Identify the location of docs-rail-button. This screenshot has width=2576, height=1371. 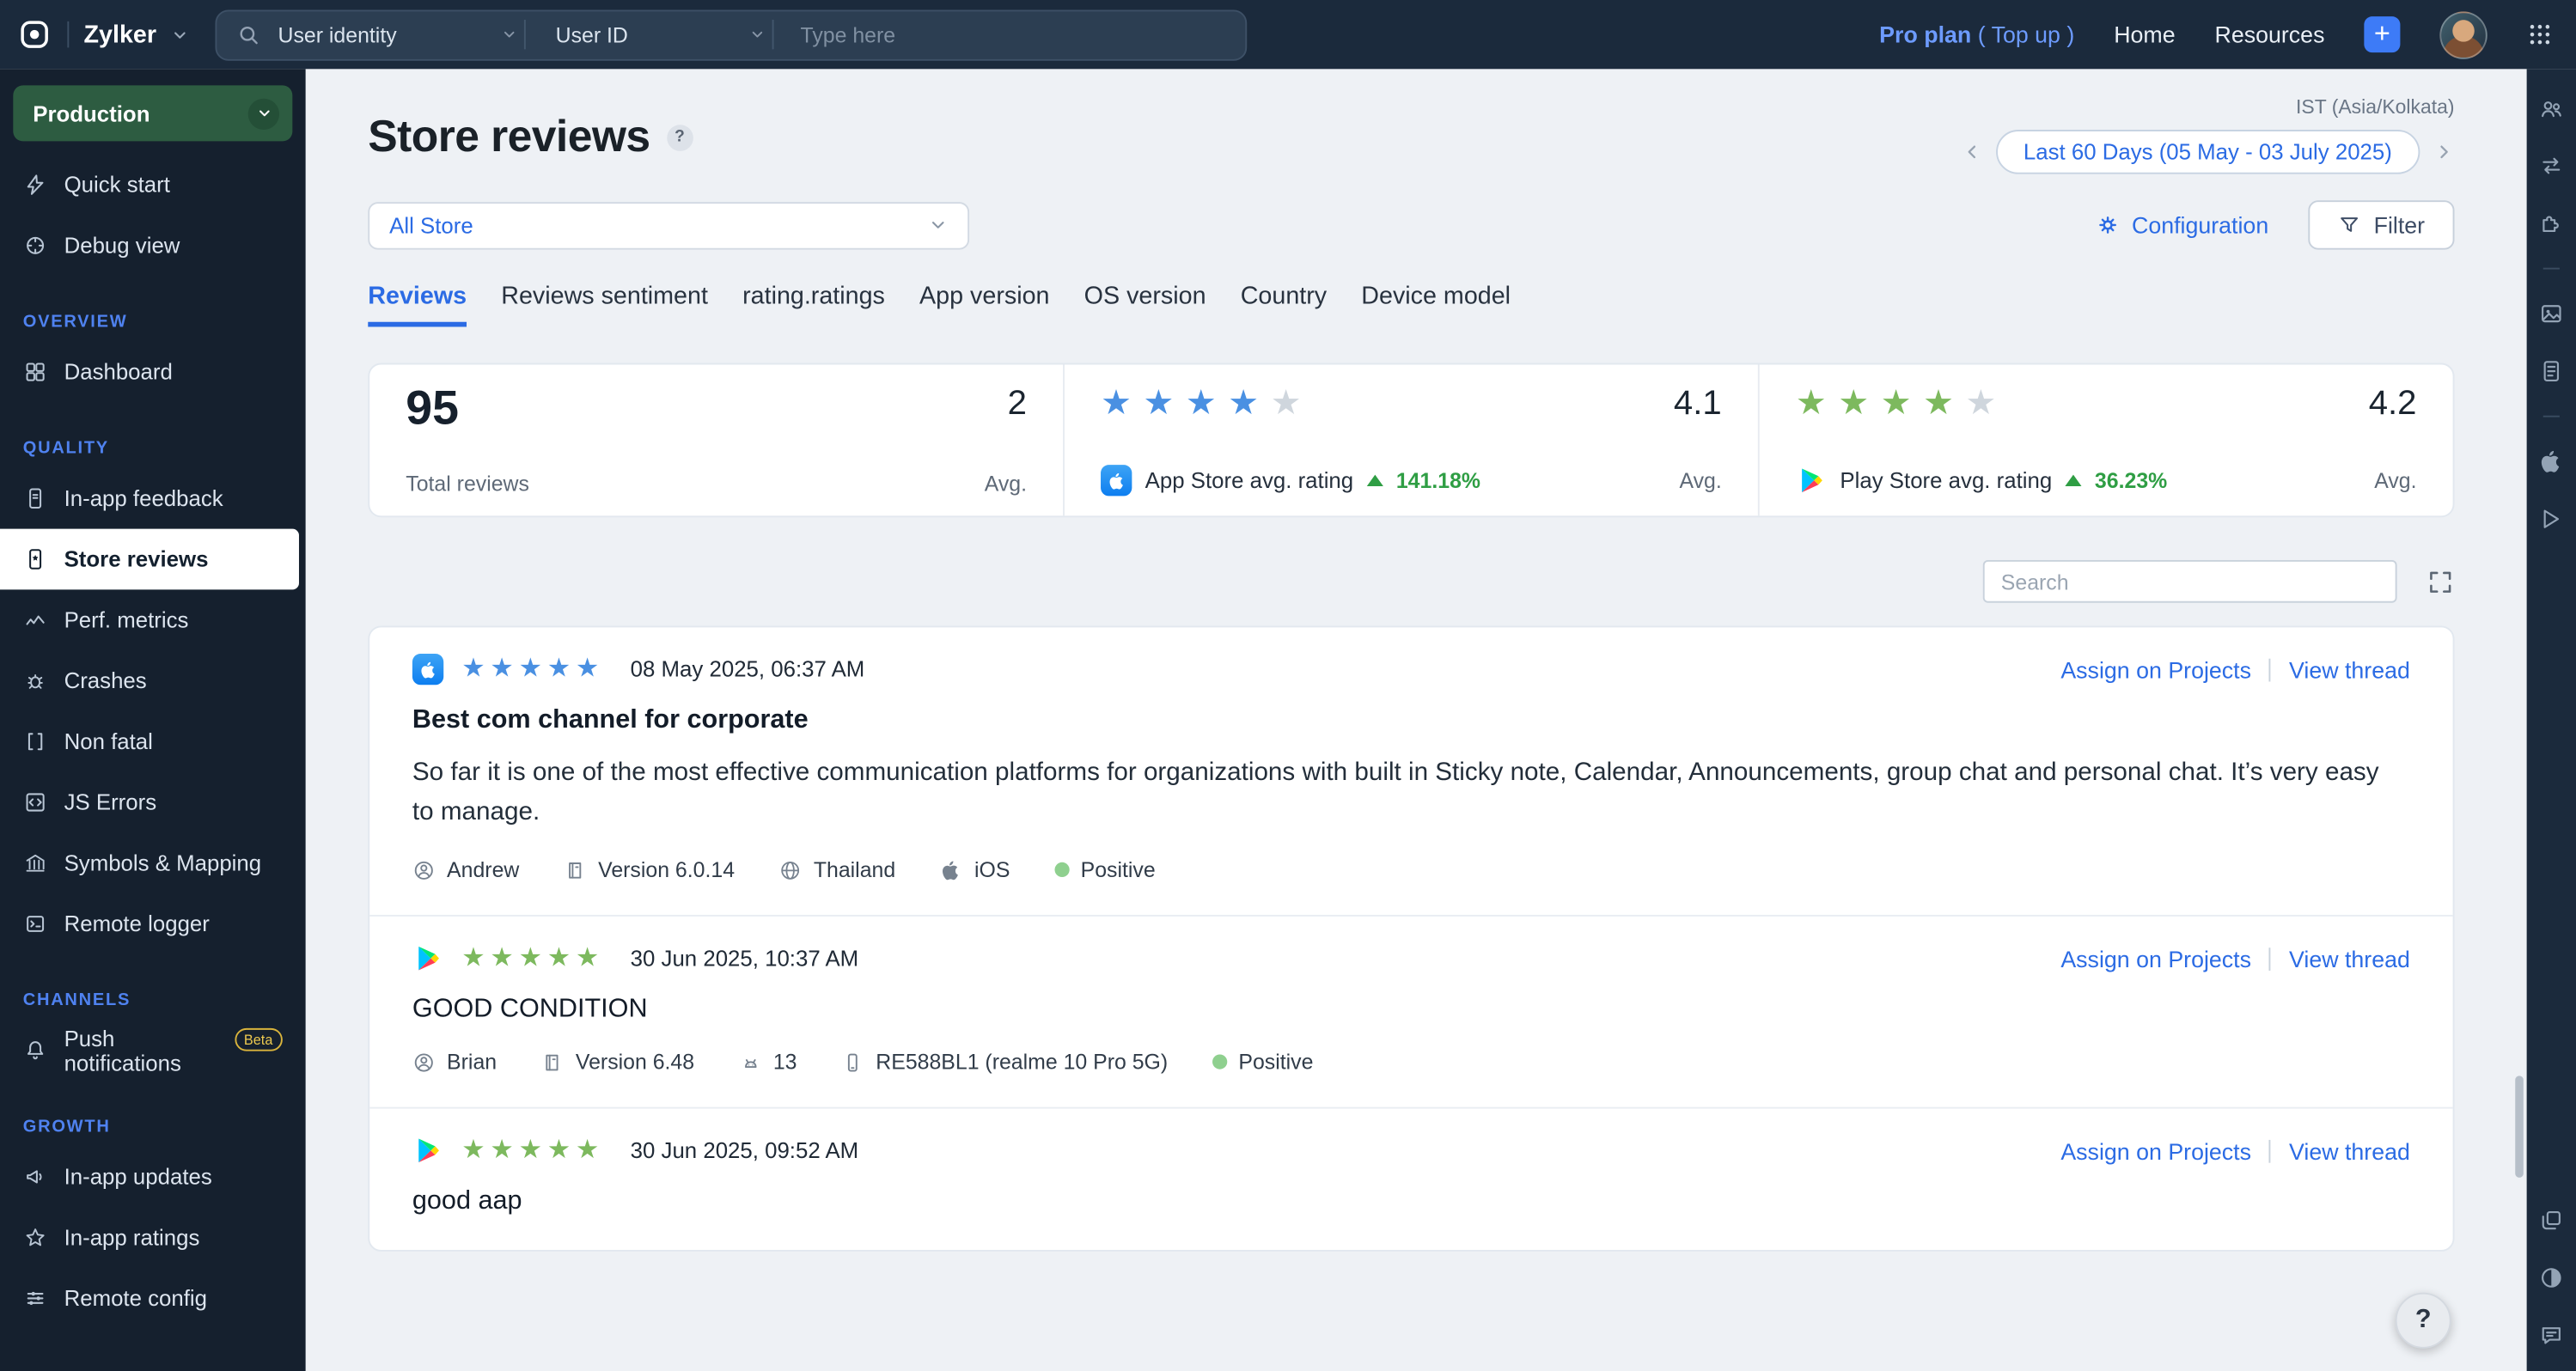
(2551, 371).